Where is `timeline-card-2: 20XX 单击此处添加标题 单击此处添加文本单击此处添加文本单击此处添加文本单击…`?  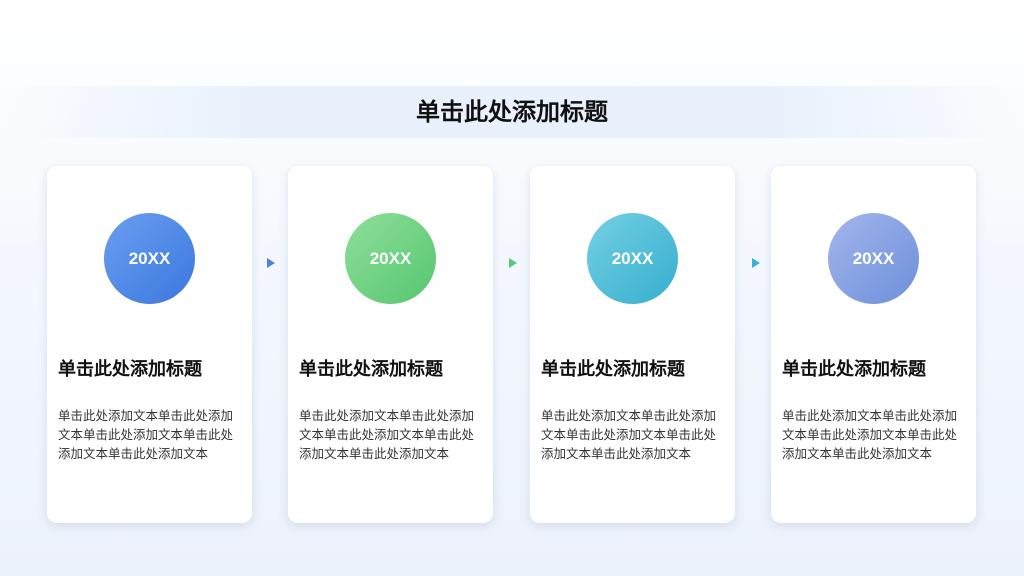
timeline-card-2: 20XX 单击此处添加标题 单击此处添加文本单击此处添加文本单击此处添加文本单击… is located at coordinates (390, 344).